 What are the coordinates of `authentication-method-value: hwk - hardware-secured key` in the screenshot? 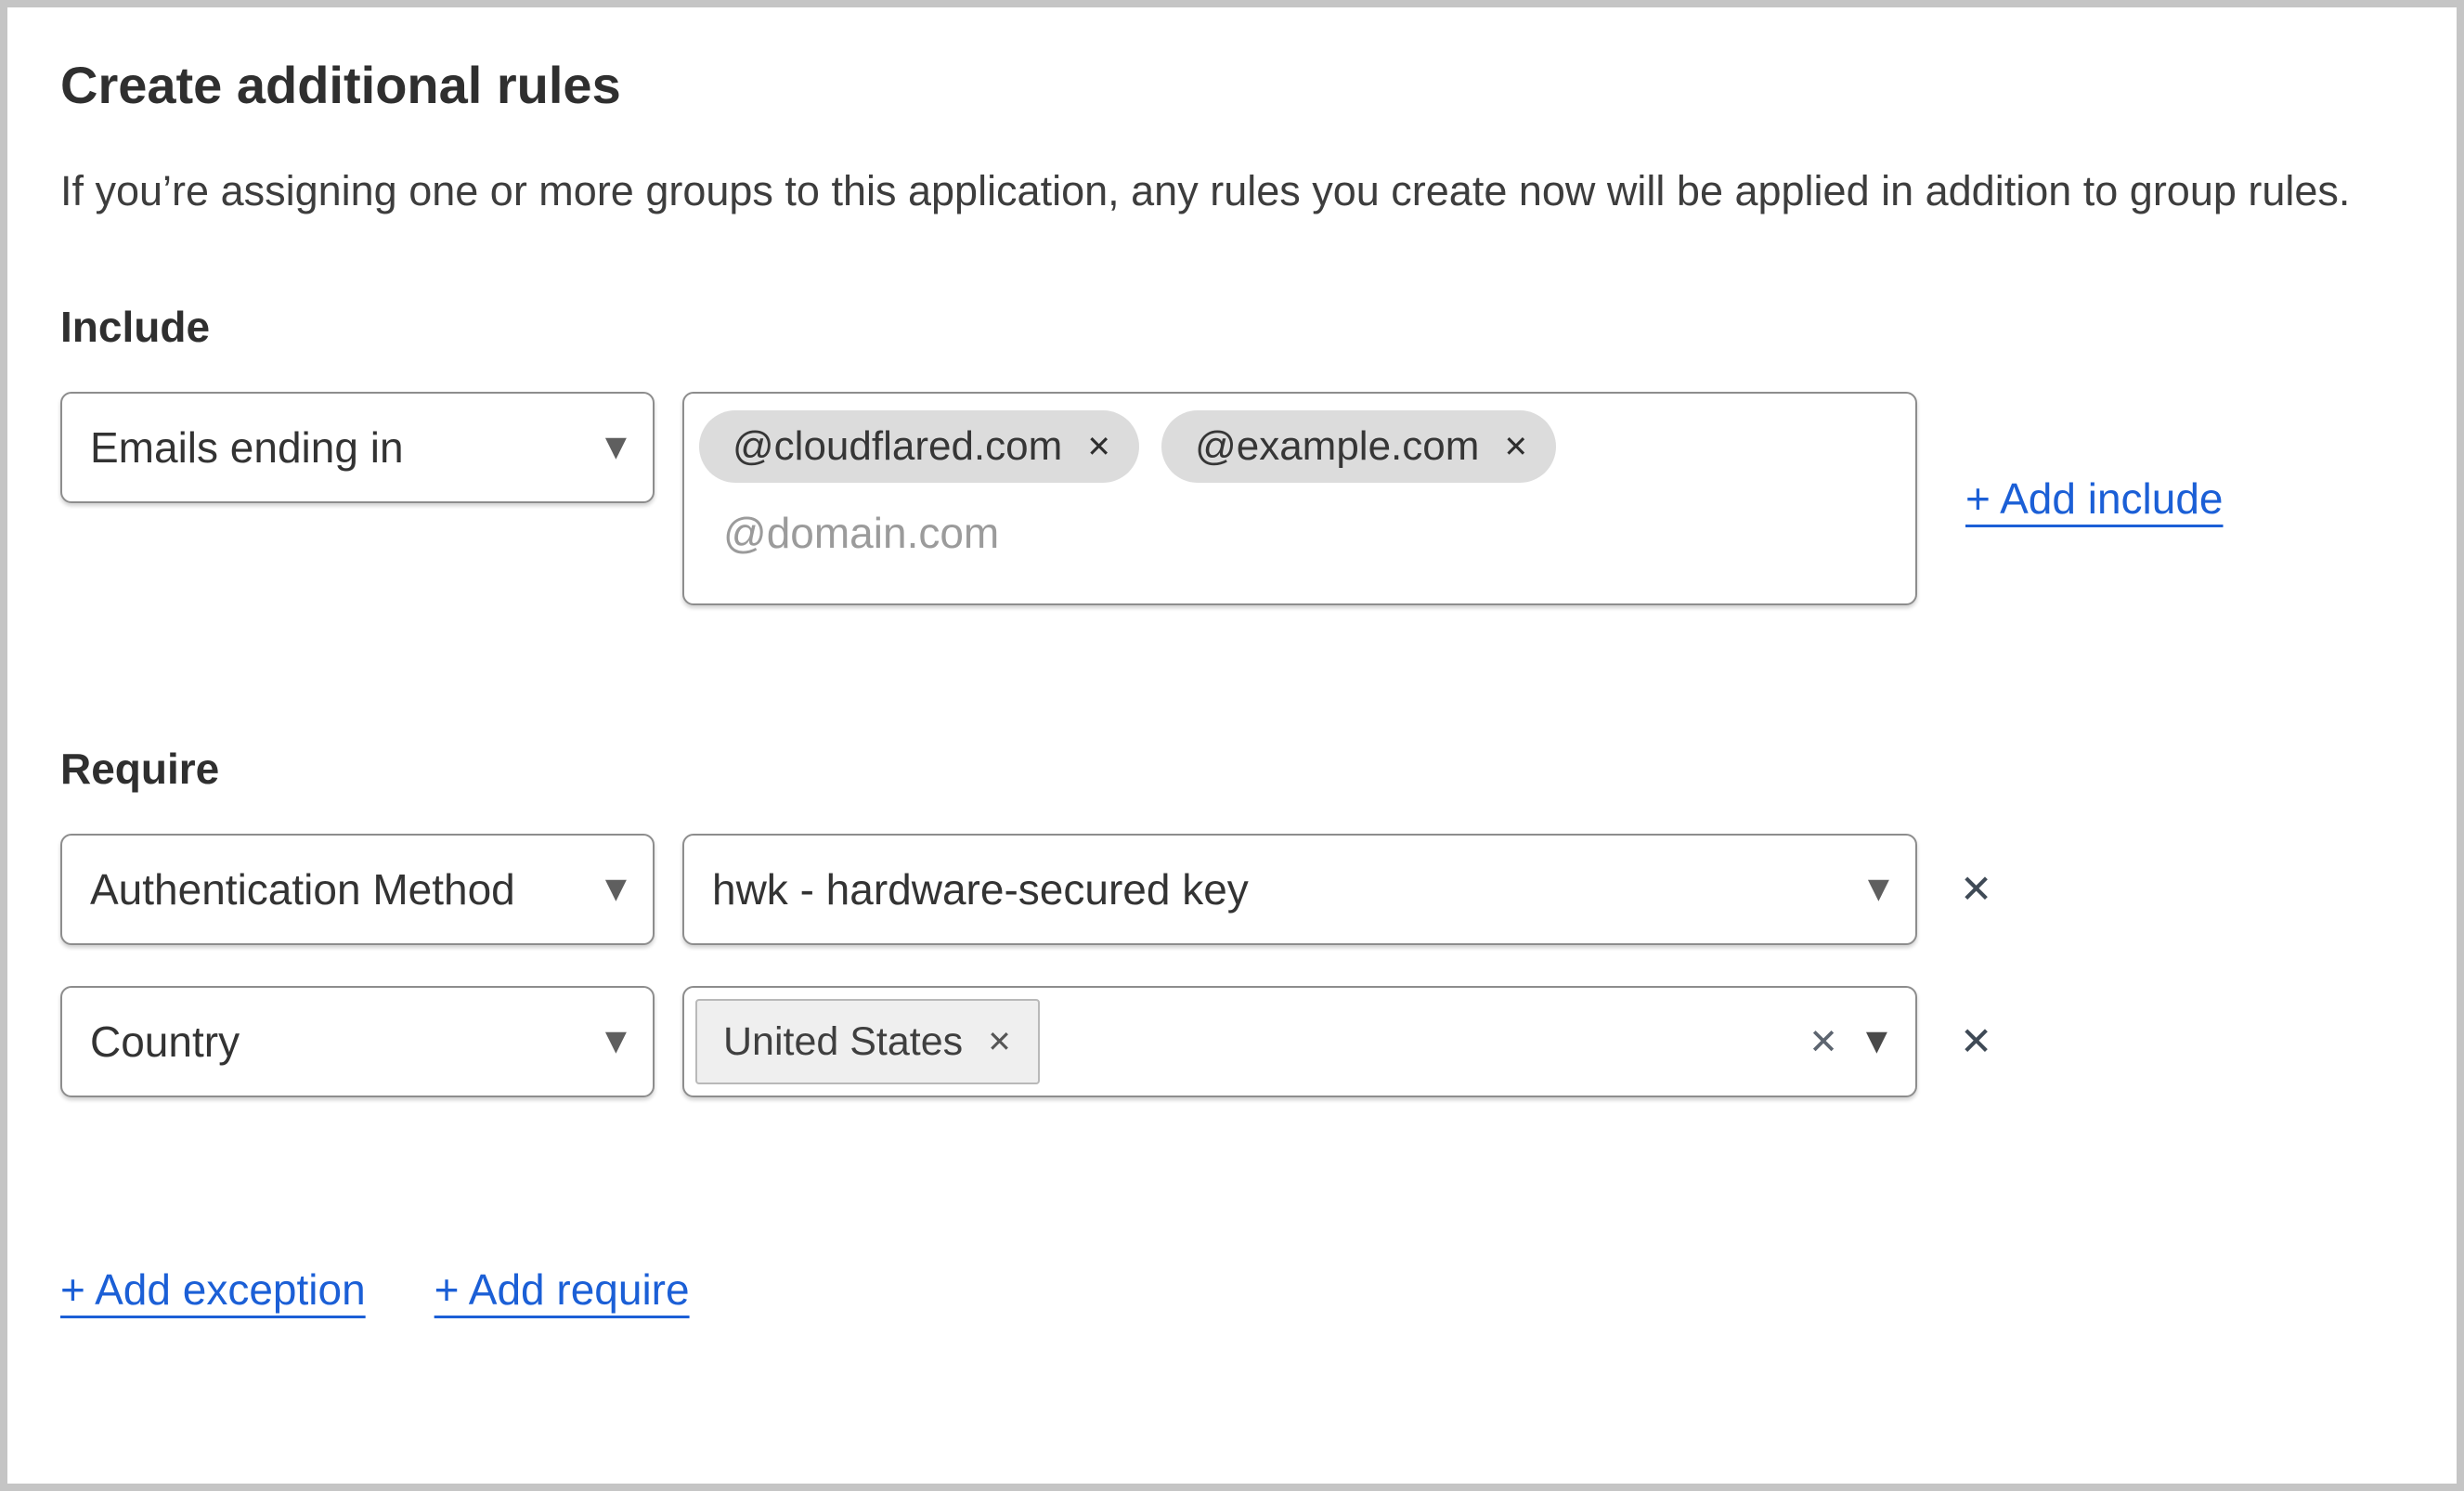 It's located at (980, 890).